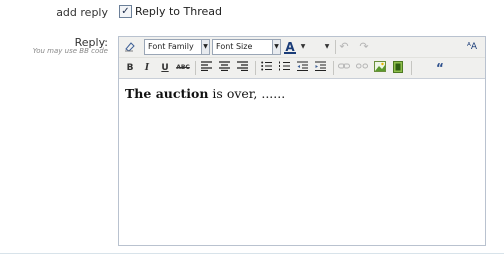 Image resolution: width=504 pixels, height=258 pixels. What do you see at coordinates (130, 68) in the screenshot?
I see `bold-icon: B` at bounding box center [130, 68].